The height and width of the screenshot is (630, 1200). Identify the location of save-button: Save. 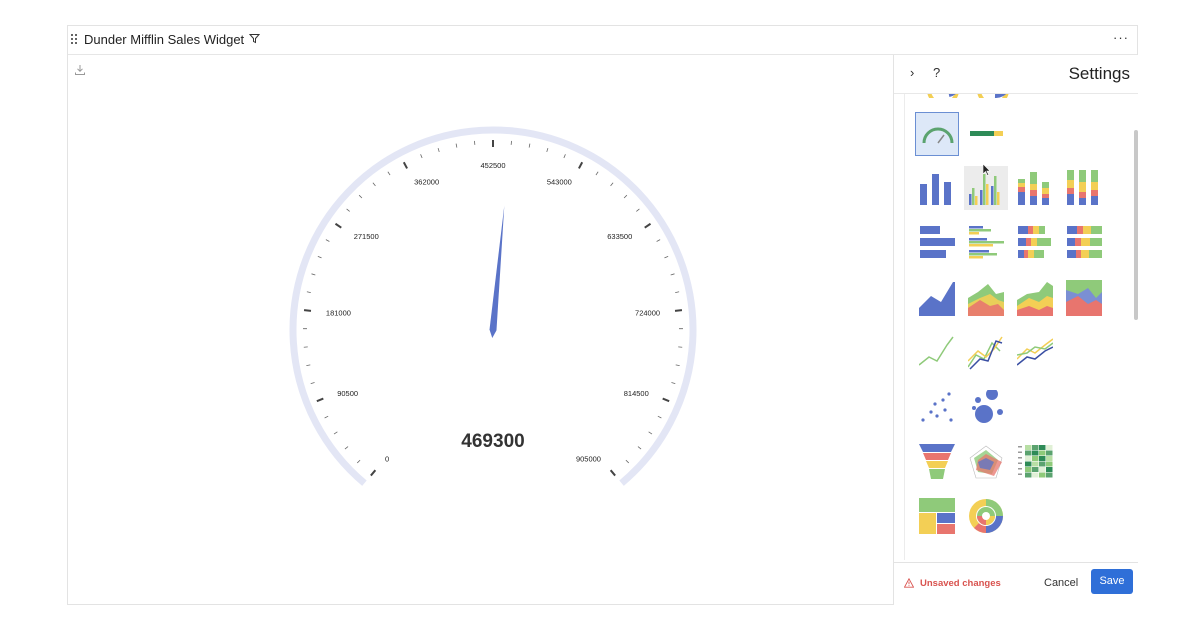
(1112, 581).